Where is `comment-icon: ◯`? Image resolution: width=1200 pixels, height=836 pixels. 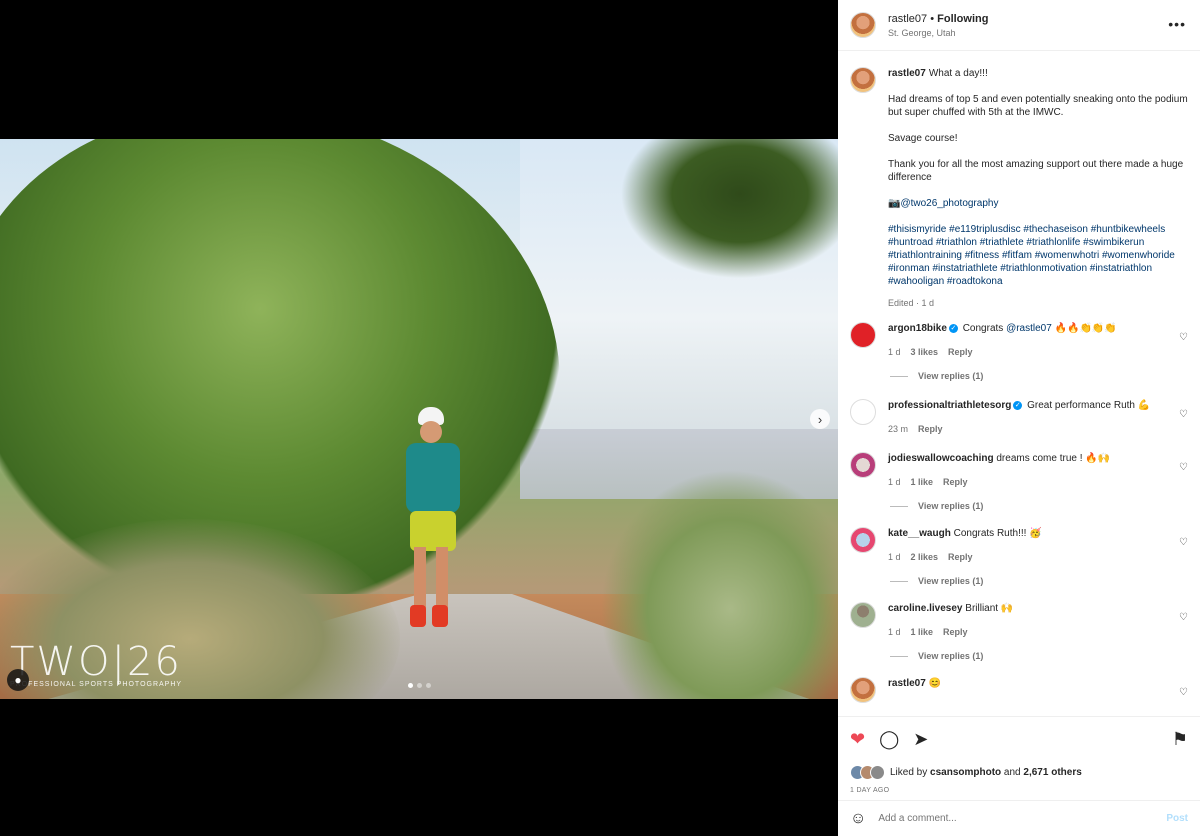
comment-icon: ◯ is located at coordinates (889, 739).